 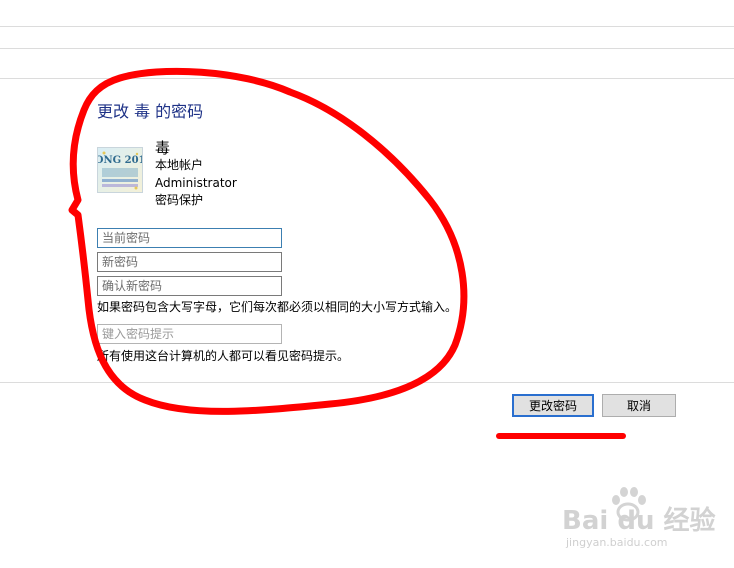 What do you see at coordinates (120, 170) in the screenshot?
I see `user-avatar: SONG 2016` at bounding box center [120, 170].